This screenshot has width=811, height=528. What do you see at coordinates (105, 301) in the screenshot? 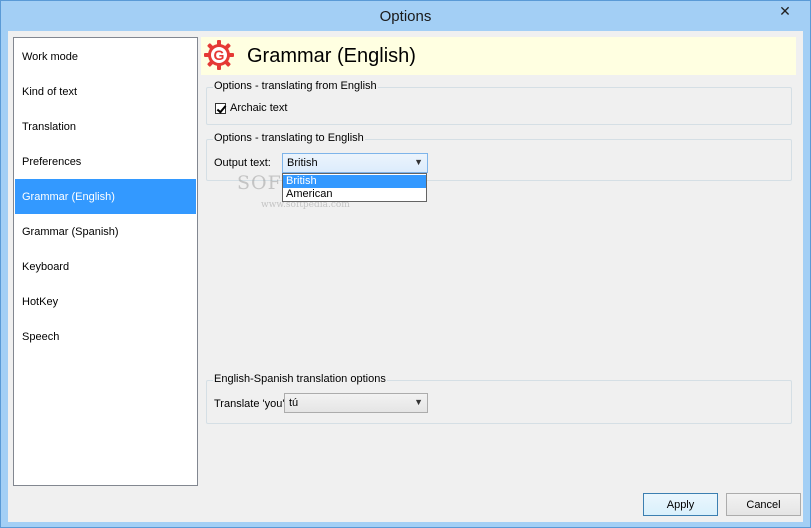
I see `nav-item-hotkey: HotKey` at bounding box center [105, 301].